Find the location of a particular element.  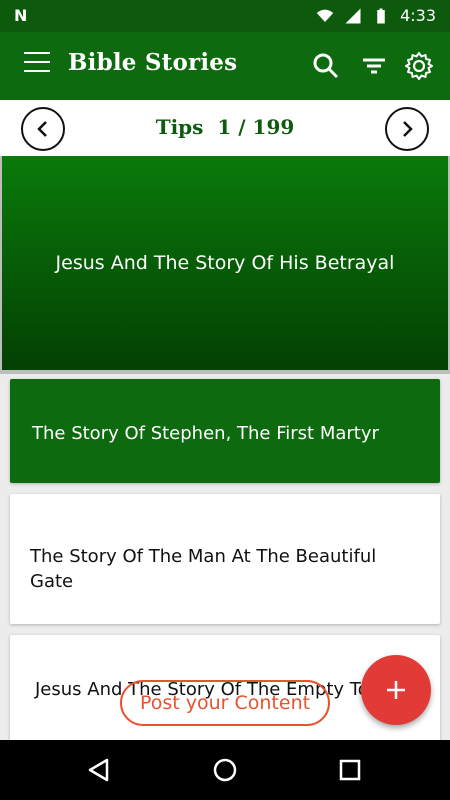

chevron-right-icon is located at coordinates (408, 129).